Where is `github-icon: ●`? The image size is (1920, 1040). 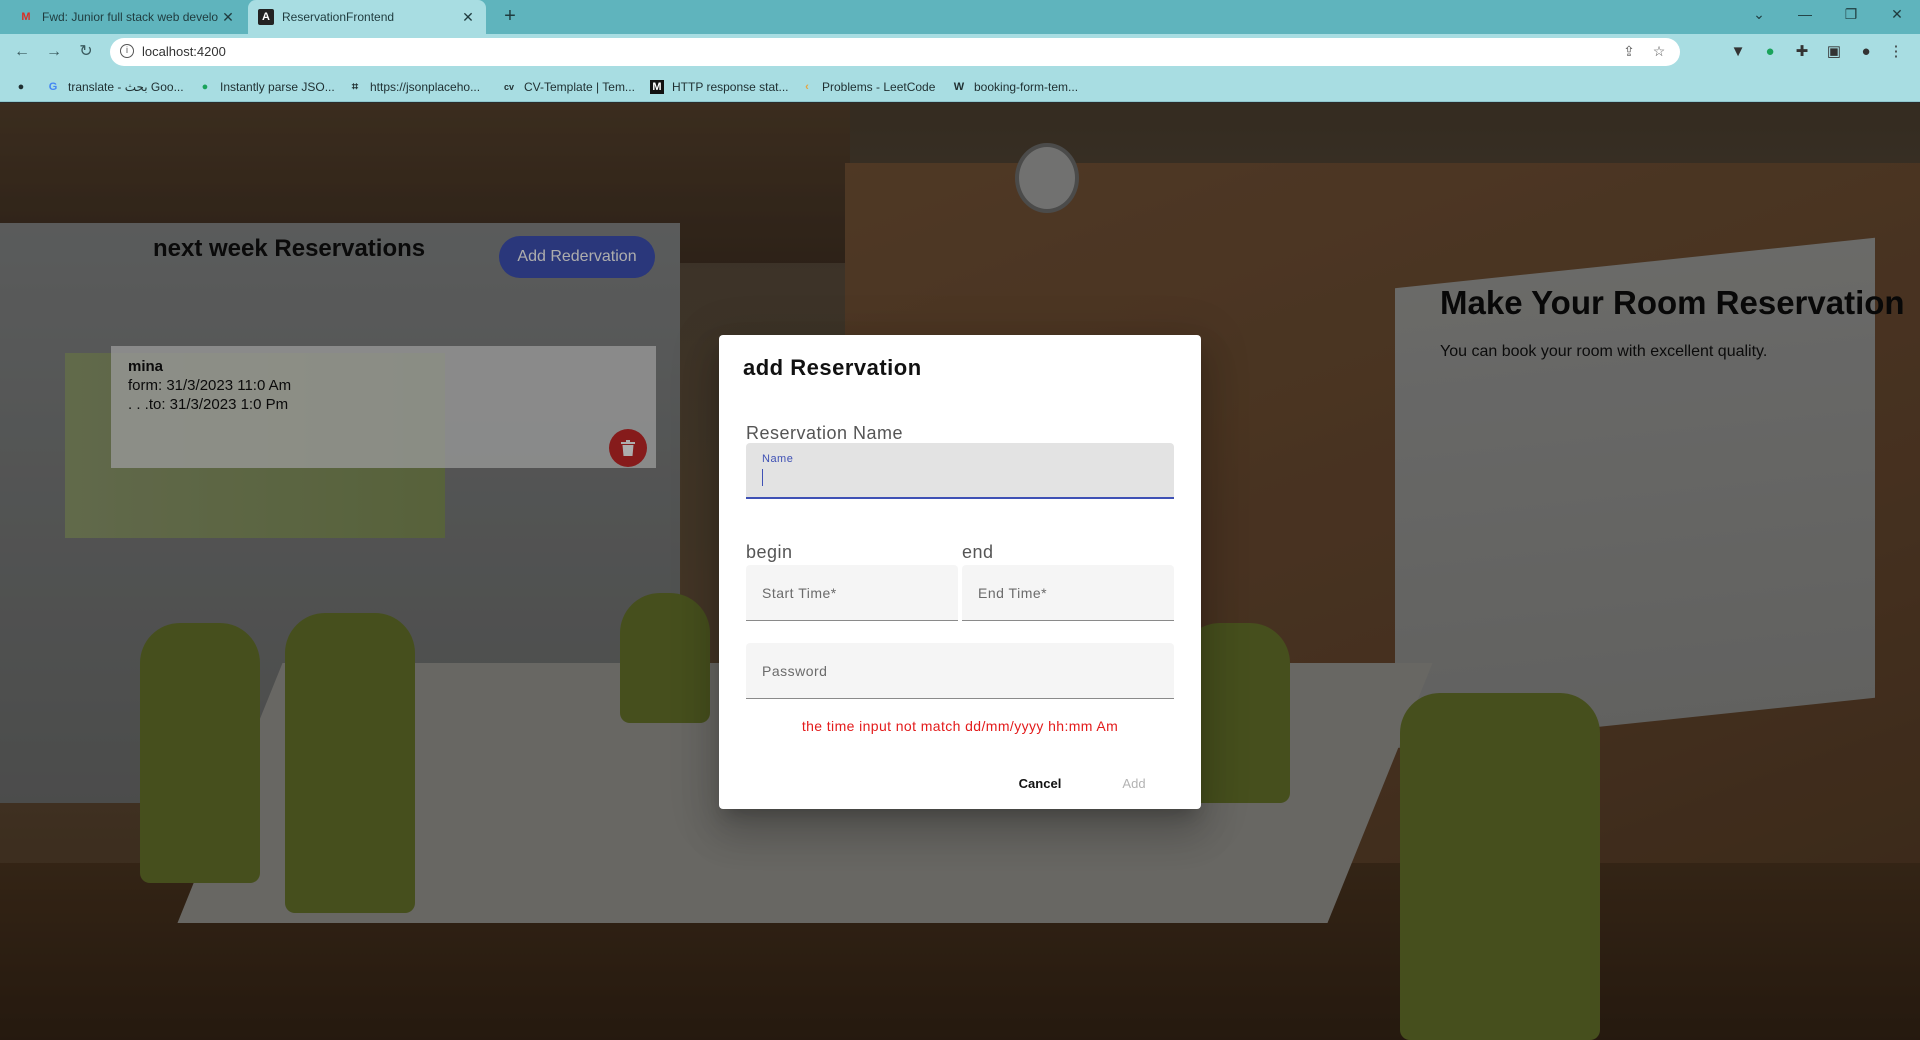
github-icon: ● is located at coordinates (21, 87).